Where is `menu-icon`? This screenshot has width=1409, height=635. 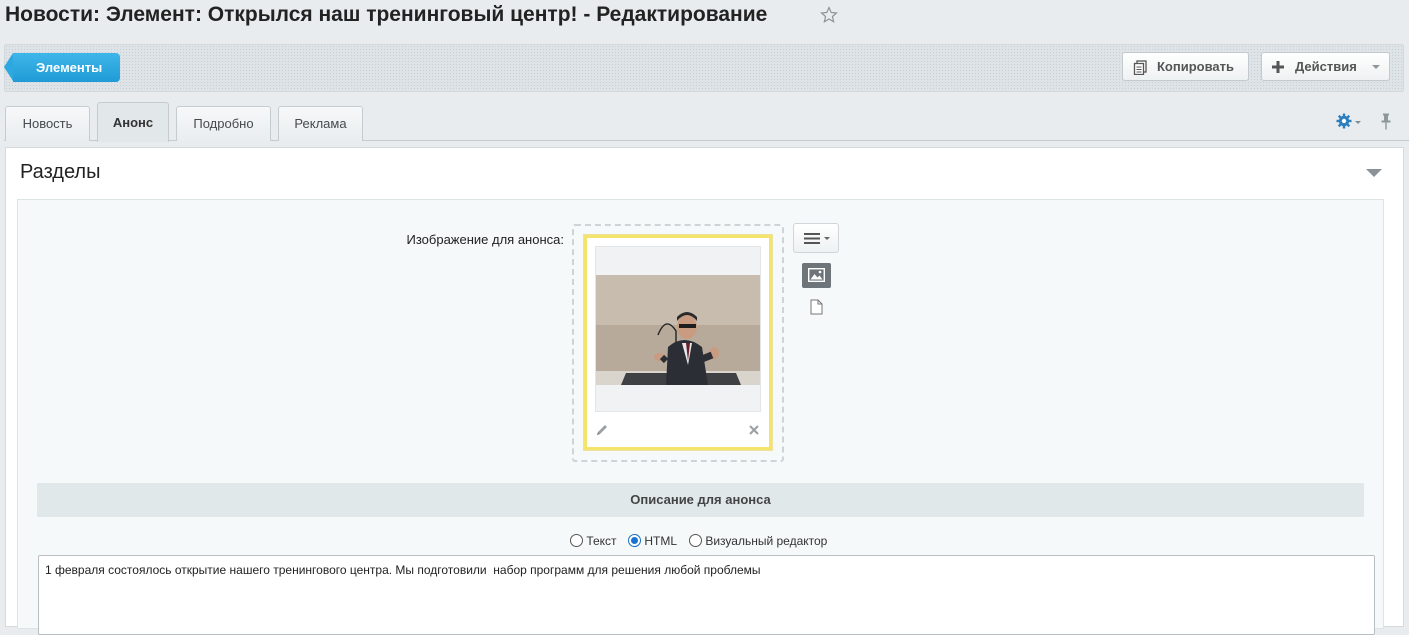 menu-icon is located at coordinates (812, 238).